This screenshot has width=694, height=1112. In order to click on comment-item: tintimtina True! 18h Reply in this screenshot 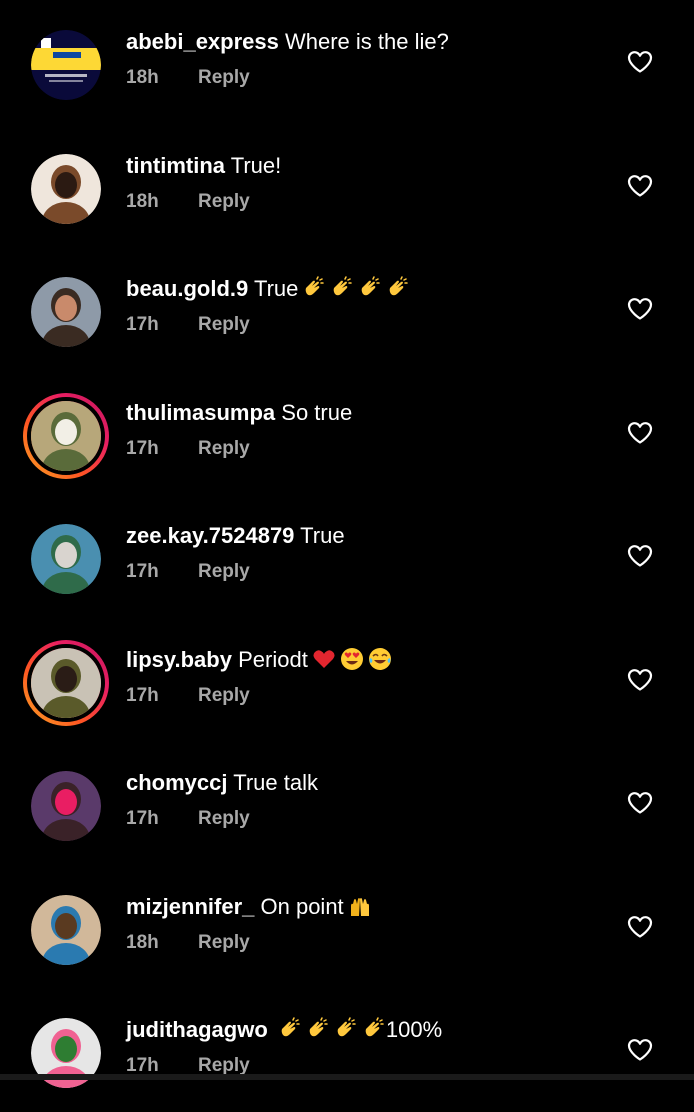, I will do `click(347, 186)`.